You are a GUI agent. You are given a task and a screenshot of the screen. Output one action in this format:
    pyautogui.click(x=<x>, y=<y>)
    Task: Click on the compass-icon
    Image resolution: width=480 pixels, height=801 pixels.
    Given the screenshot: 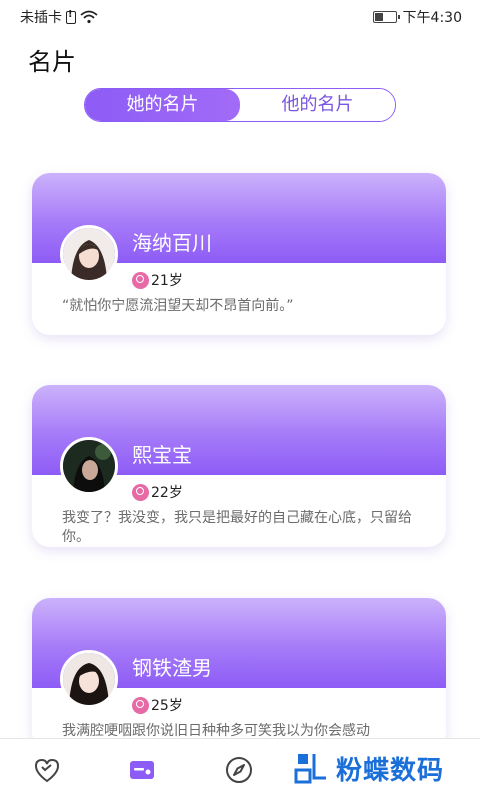 What is the action you would take?
    pyautogui.click(x=239, y=770)
    